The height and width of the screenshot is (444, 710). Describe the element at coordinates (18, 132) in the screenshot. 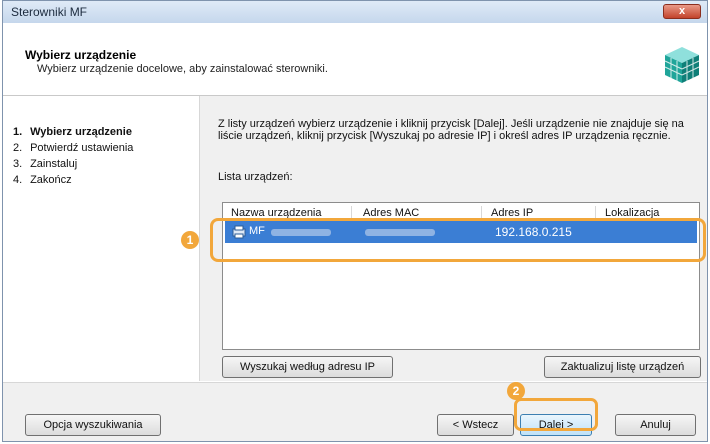

I see `step-number: 1.` at that location.